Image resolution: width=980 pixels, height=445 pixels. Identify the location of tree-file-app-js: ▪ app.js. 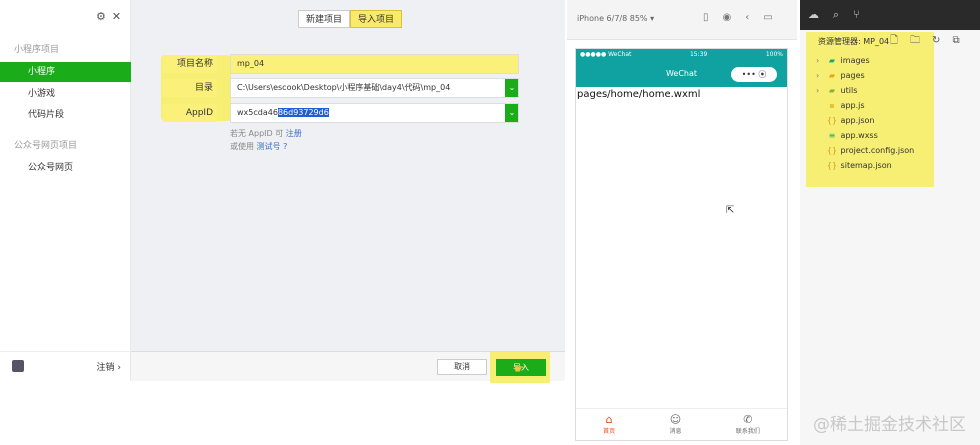
(840, 105).